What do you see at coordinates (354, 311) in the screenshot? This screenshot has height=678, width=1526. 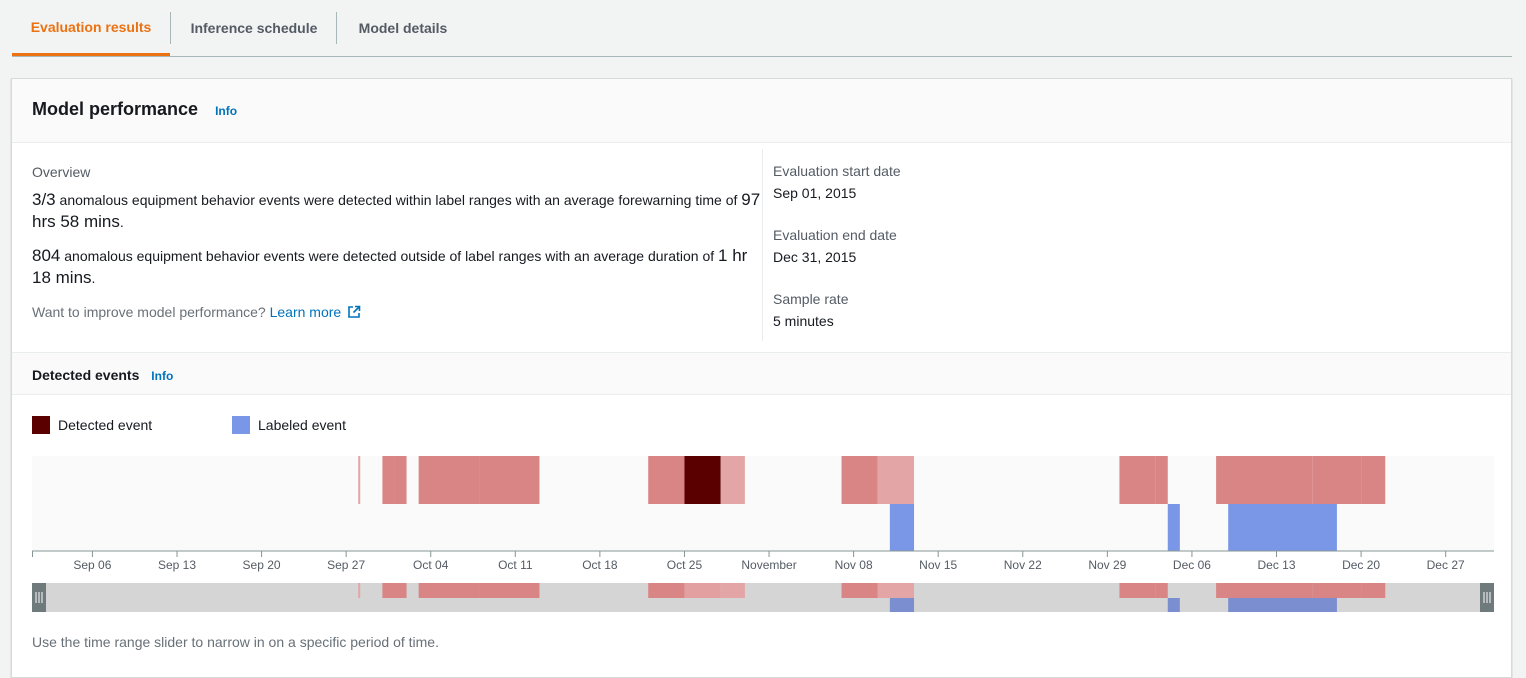 I see `external-link-icon` at bounding box center [354, 311].